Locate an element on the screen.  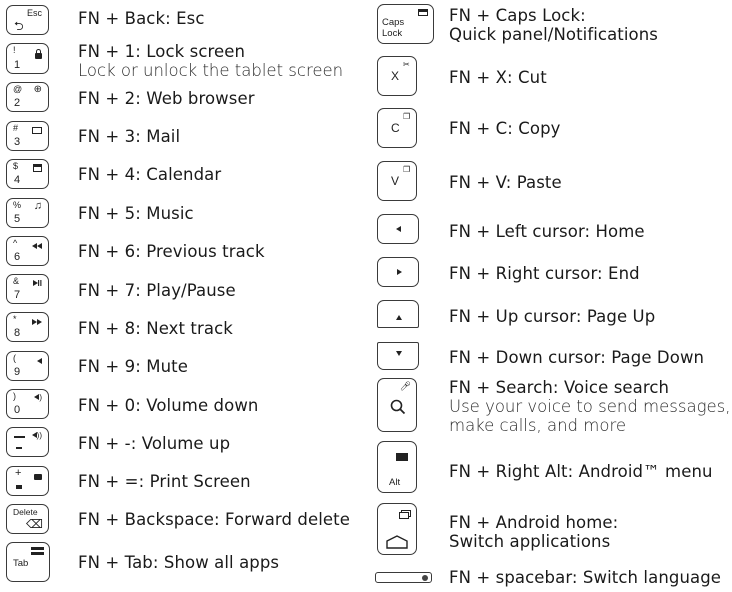
key-esc-label: Esc is located at coordinates (34, 13).